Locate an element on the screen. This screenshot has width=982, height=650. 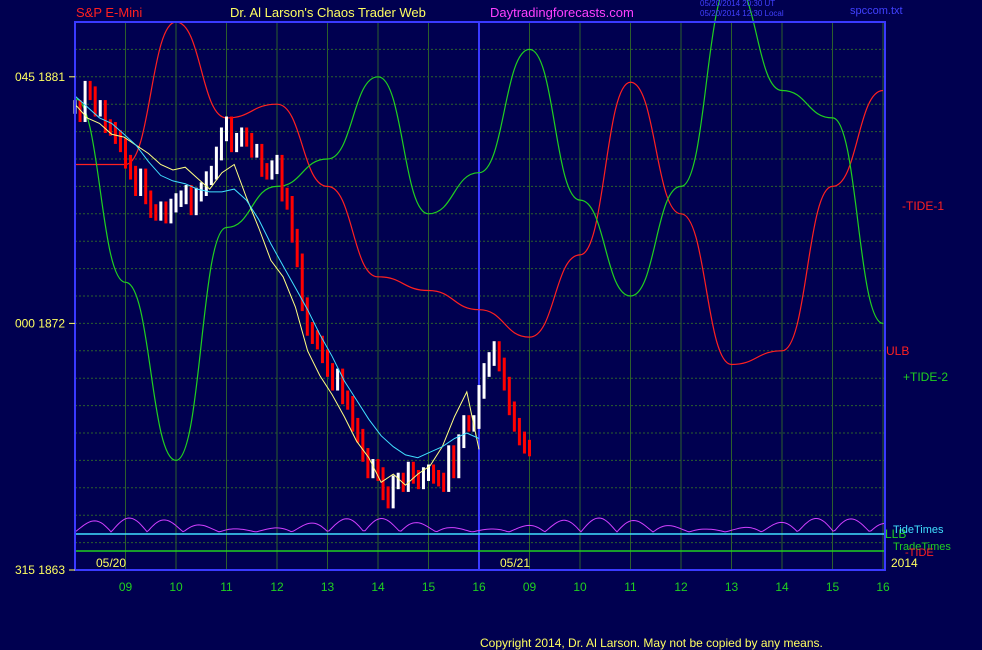
instrument-title: S&P E-Mini is located at coordinates (109, 12).